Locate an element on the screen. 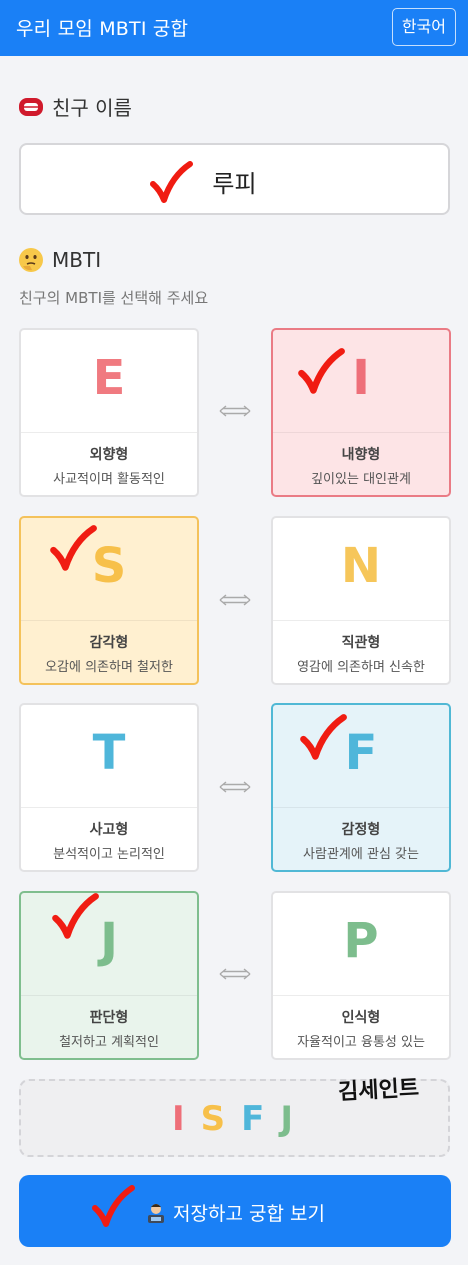 The height and width of the screenshot is (1265, 468). mbti-type-title: 인식형 is located at coordinates (361, 1018).